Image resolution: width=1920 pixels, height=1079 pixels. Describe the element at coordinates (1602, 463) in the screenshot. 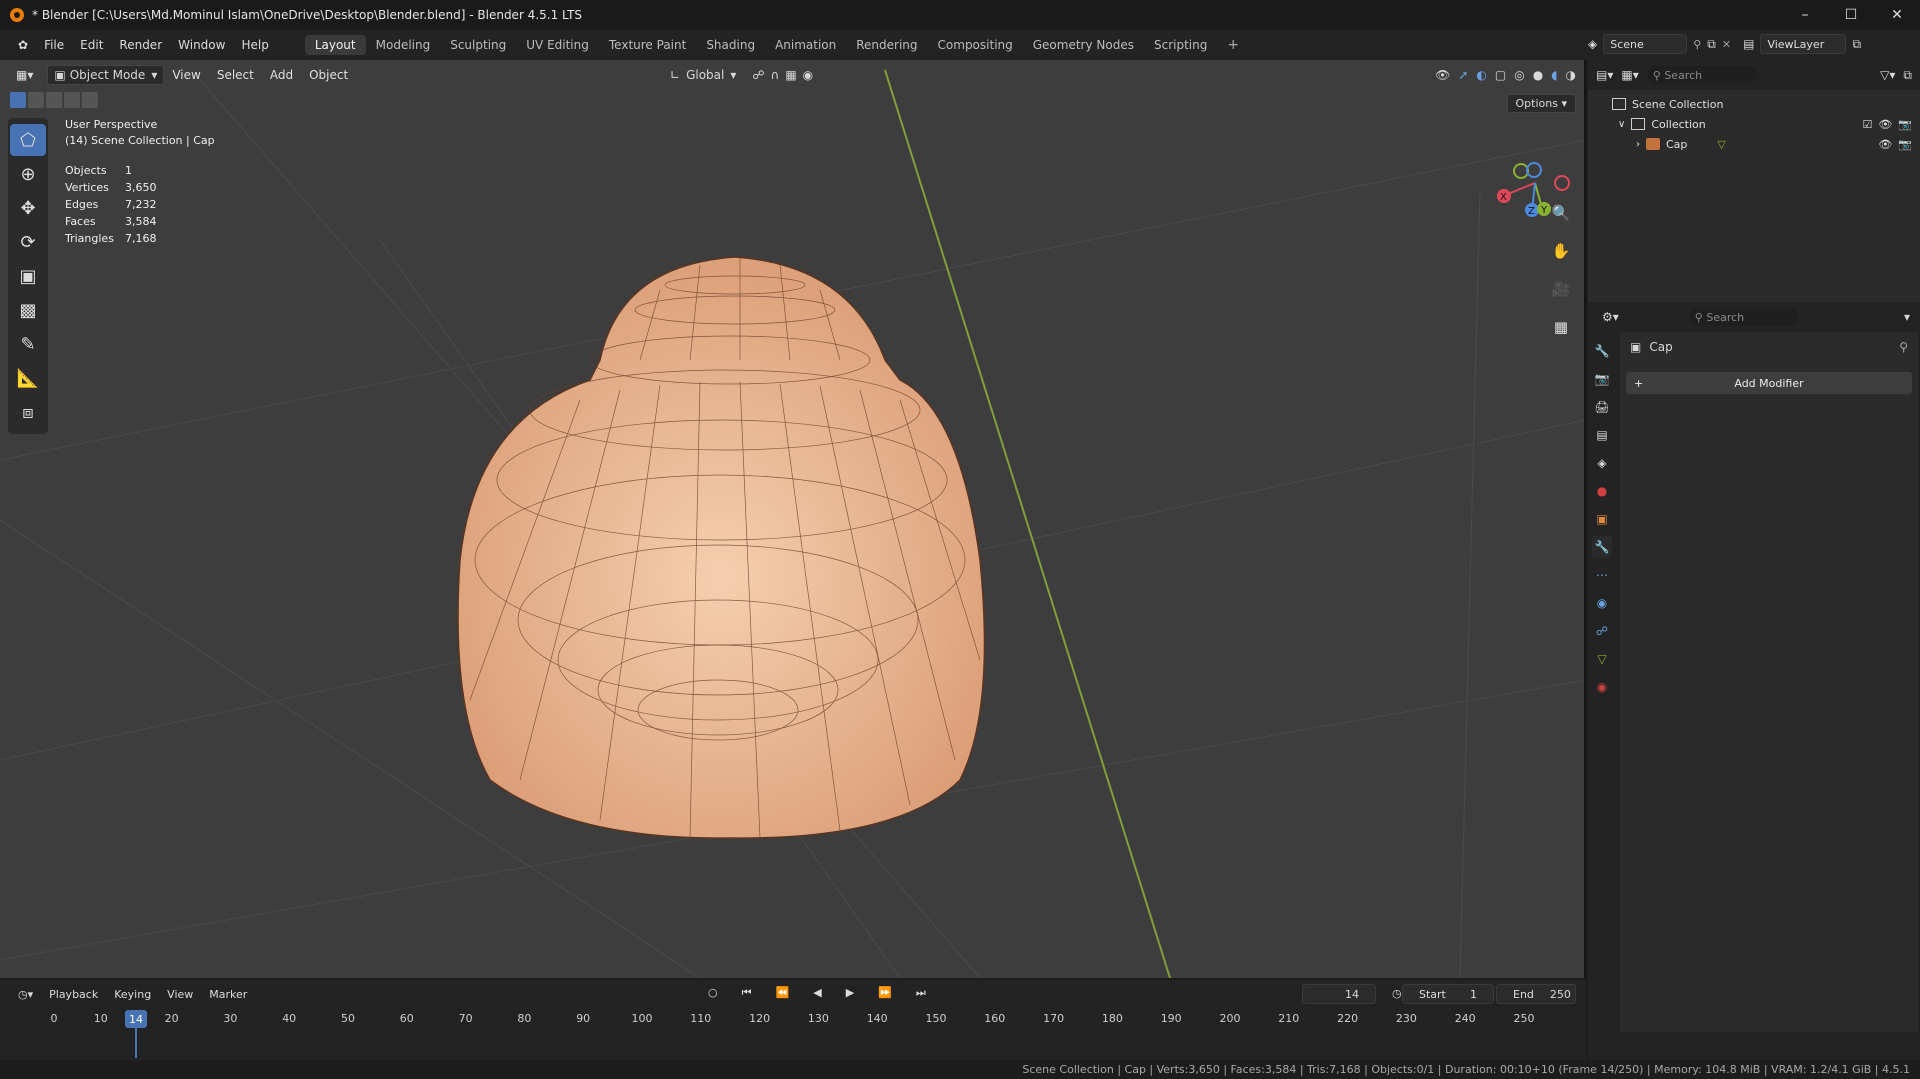

I see `scene-tab-icon: ◈` at that location.